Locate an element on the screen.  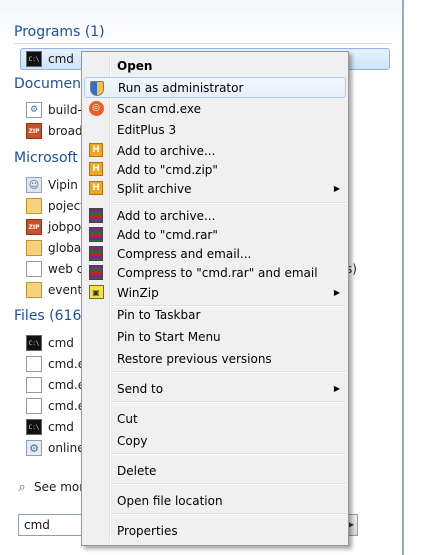
document-item: ⚙ build-i is located at coordinates (55, 110).